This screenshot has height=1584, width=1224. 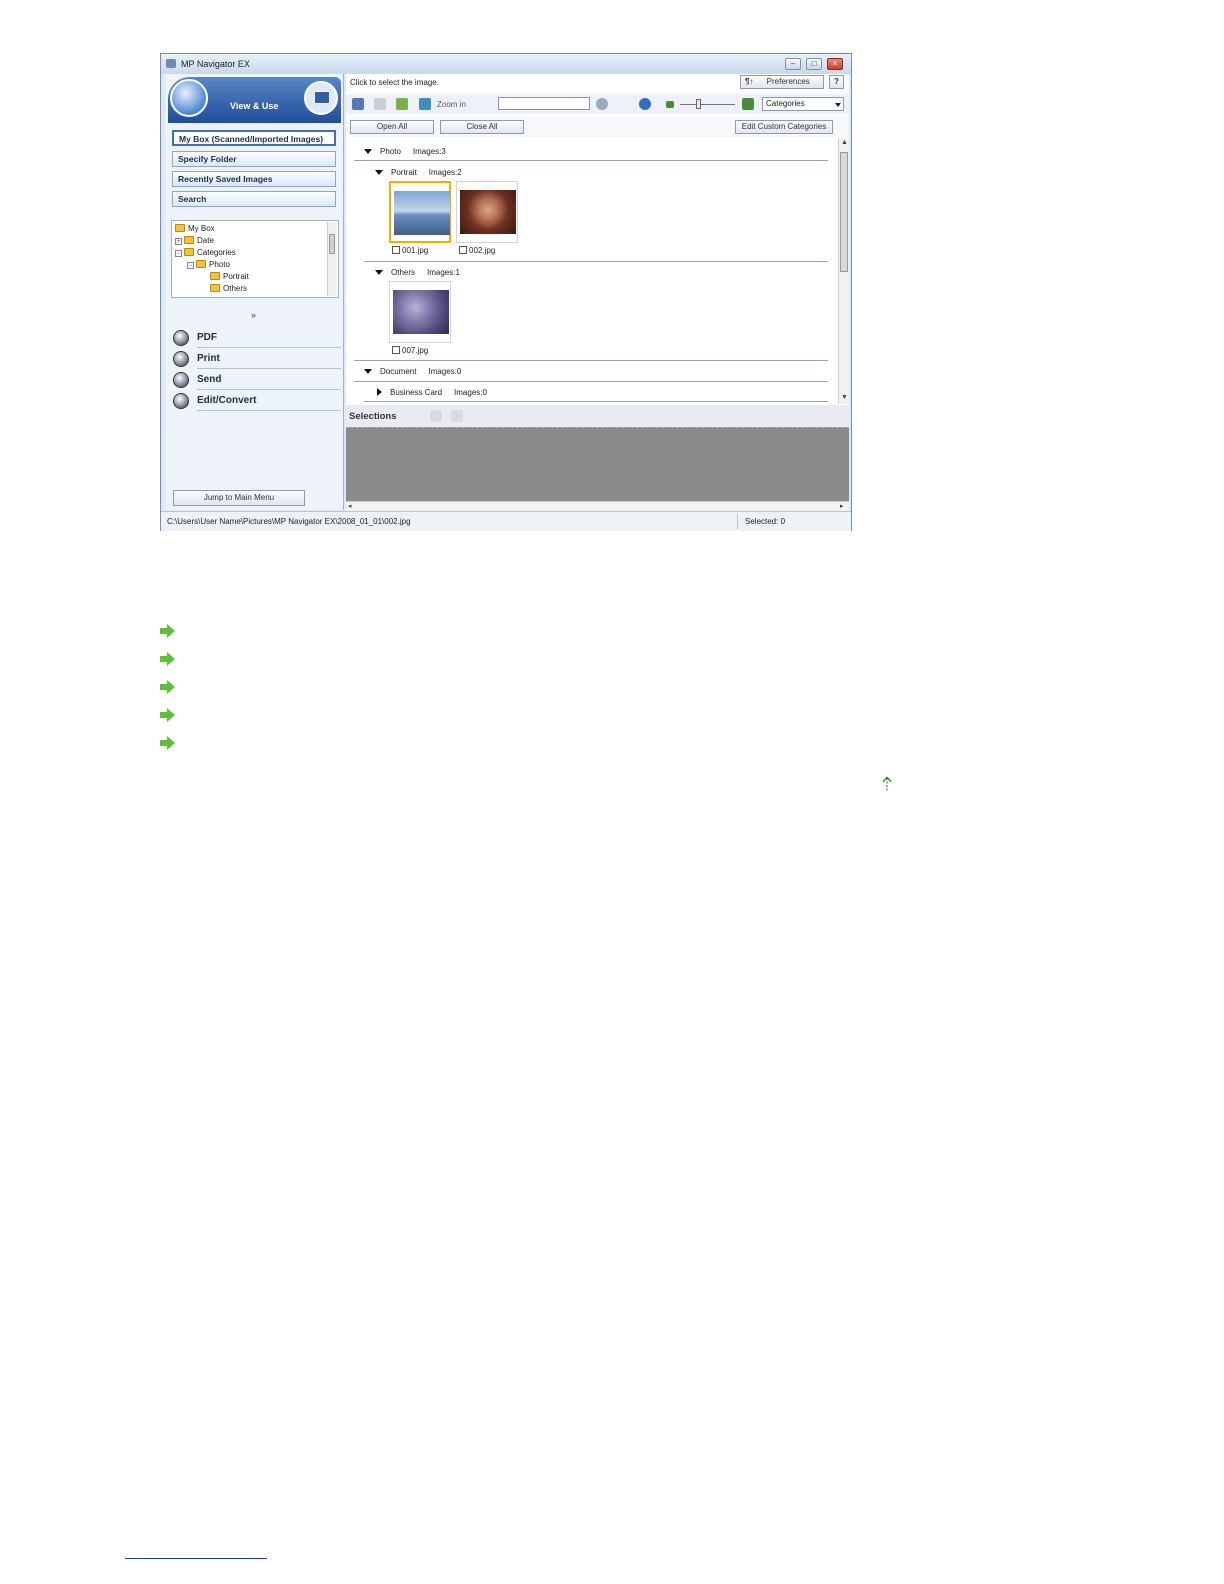 What do you see at coordinates (597, 506) in the screenshot?
I see `tray-horizontal-scrollbar: ◂ ▸` at bounding box center [597, 506].